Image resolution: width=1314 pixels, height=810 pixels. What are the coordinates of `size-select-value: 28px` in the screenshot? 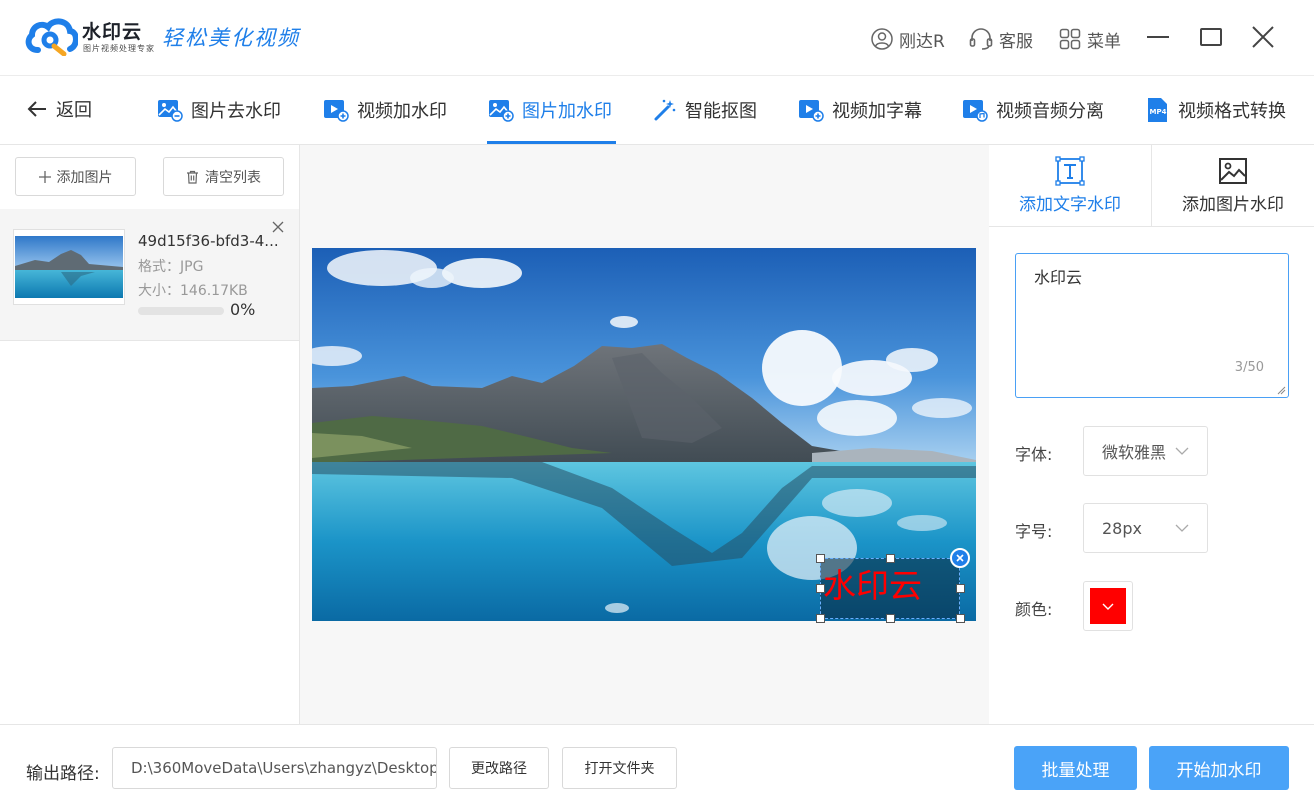 It's located at (1122, 528).